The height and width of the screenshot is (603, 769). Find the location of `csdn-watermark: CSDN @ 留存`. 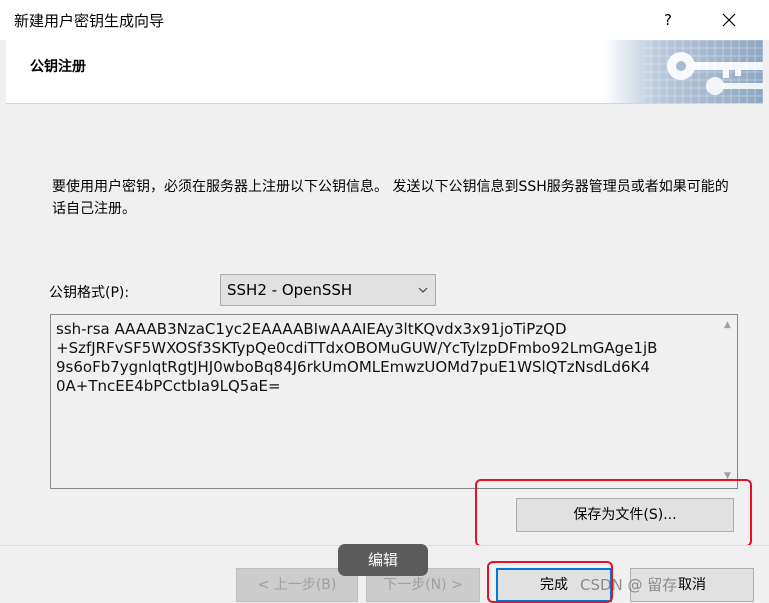

csdn-watermark: CSDN @ 留存 is located at coordinates (629, 585).